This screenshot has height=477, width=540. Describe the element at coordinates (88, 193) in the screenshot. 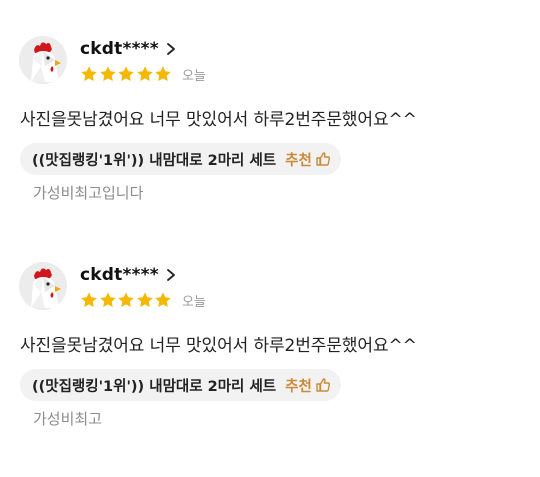

I see `option-text: 가성비최고입니다` at that location.